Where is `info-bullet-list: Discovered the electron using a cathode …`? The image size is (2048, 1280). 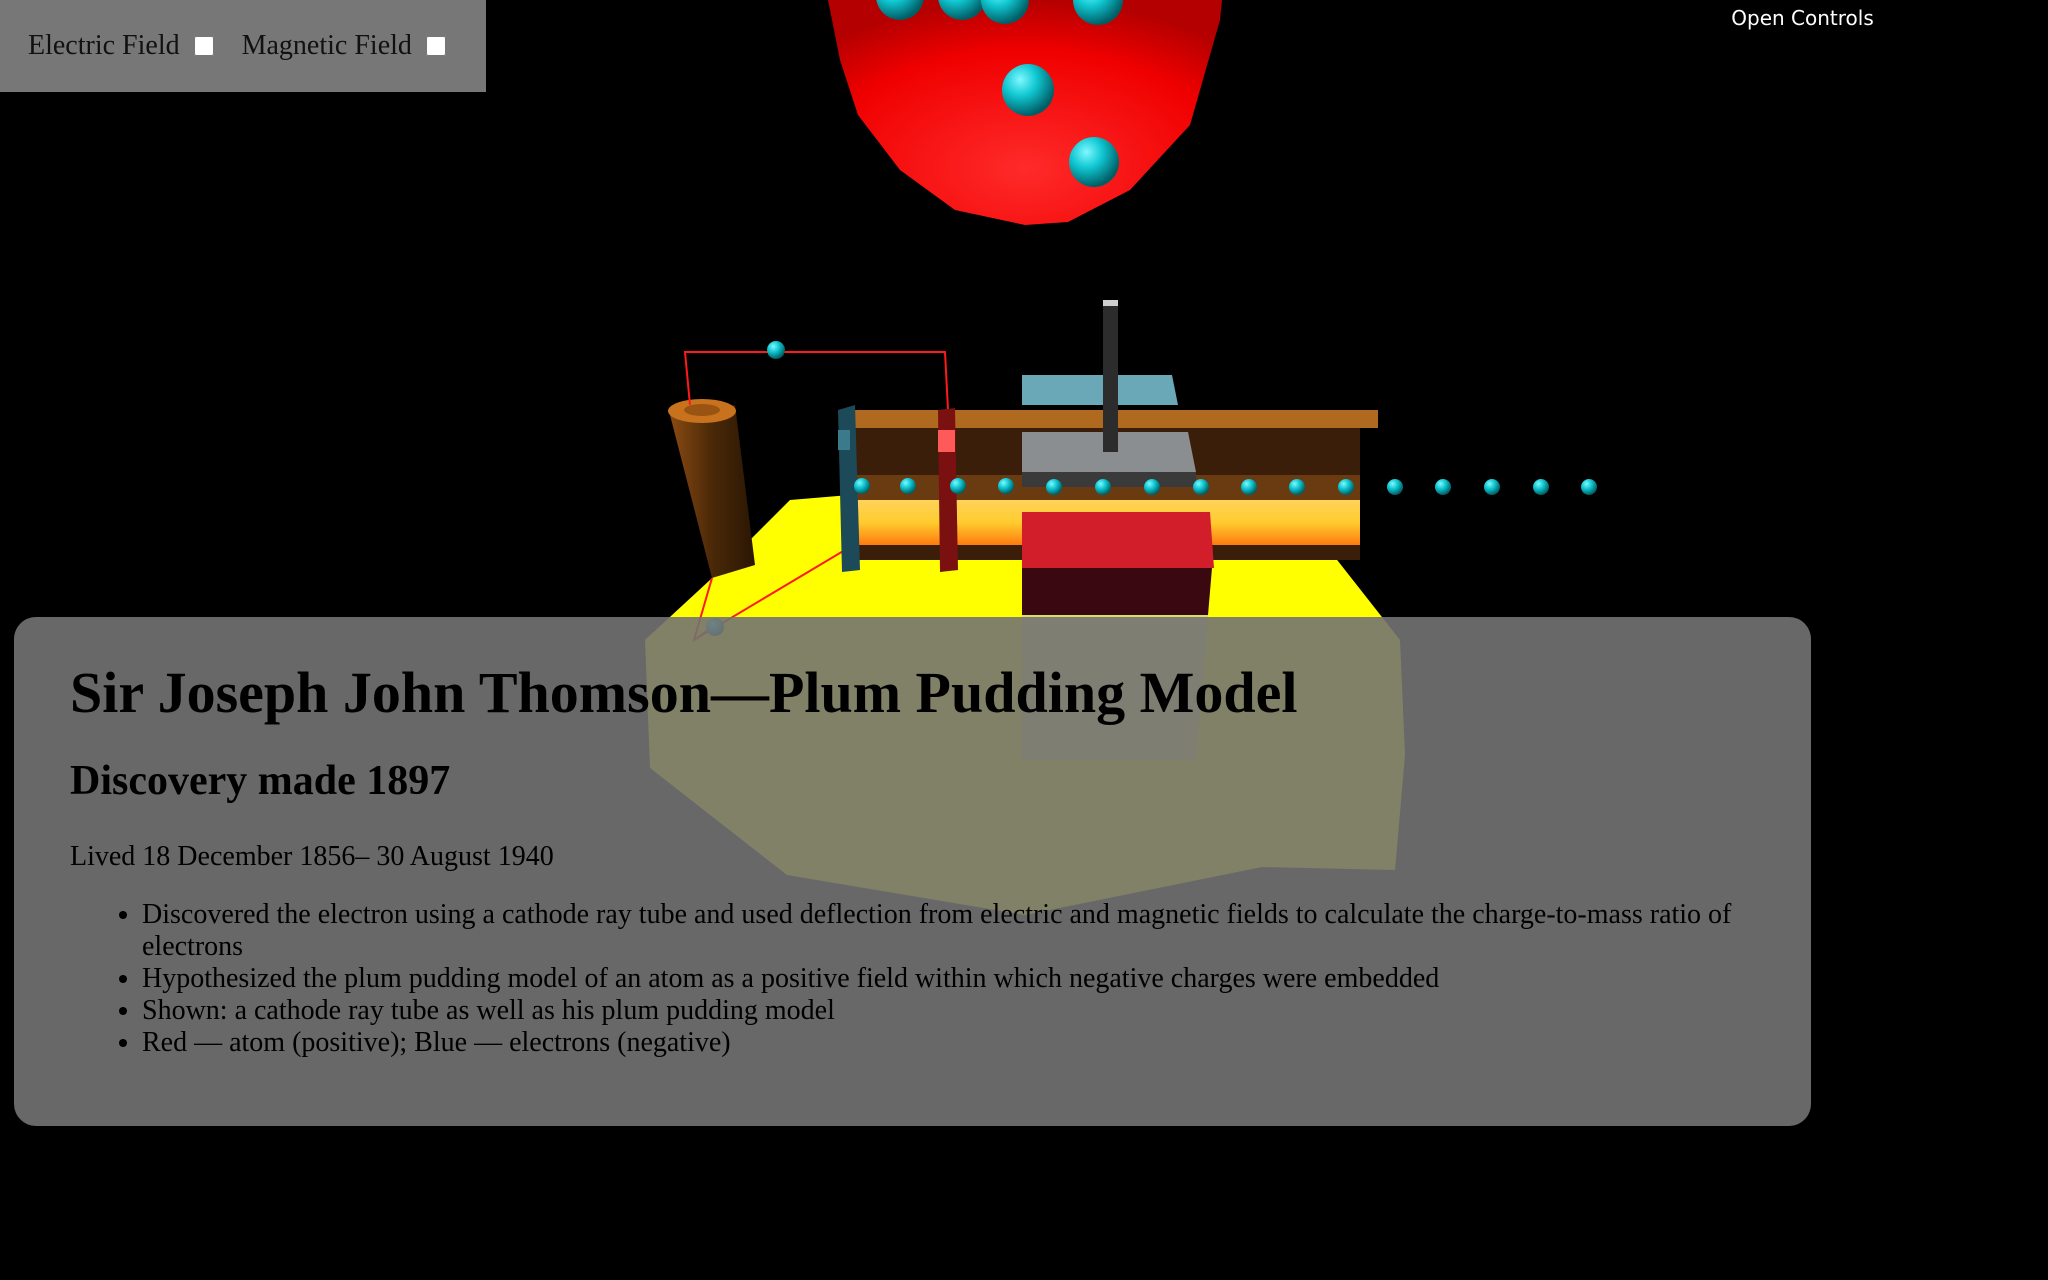 info-bullet-list: Discovered the electron using a cathode … is located at coordinates (912, 979).